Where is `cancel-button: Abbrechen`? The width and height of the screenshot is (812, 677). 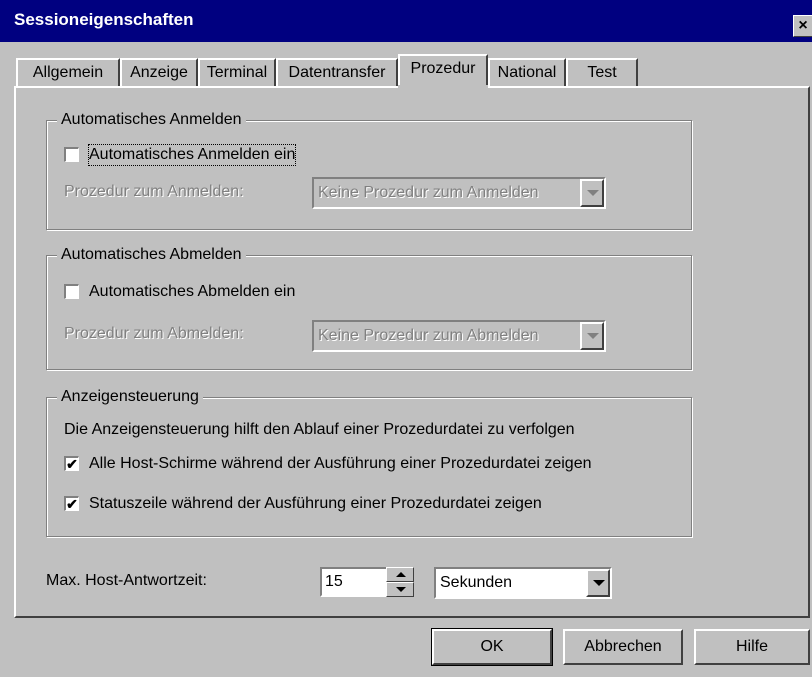
cancel-button: Abbrechen is located at coordinates (623, 647).